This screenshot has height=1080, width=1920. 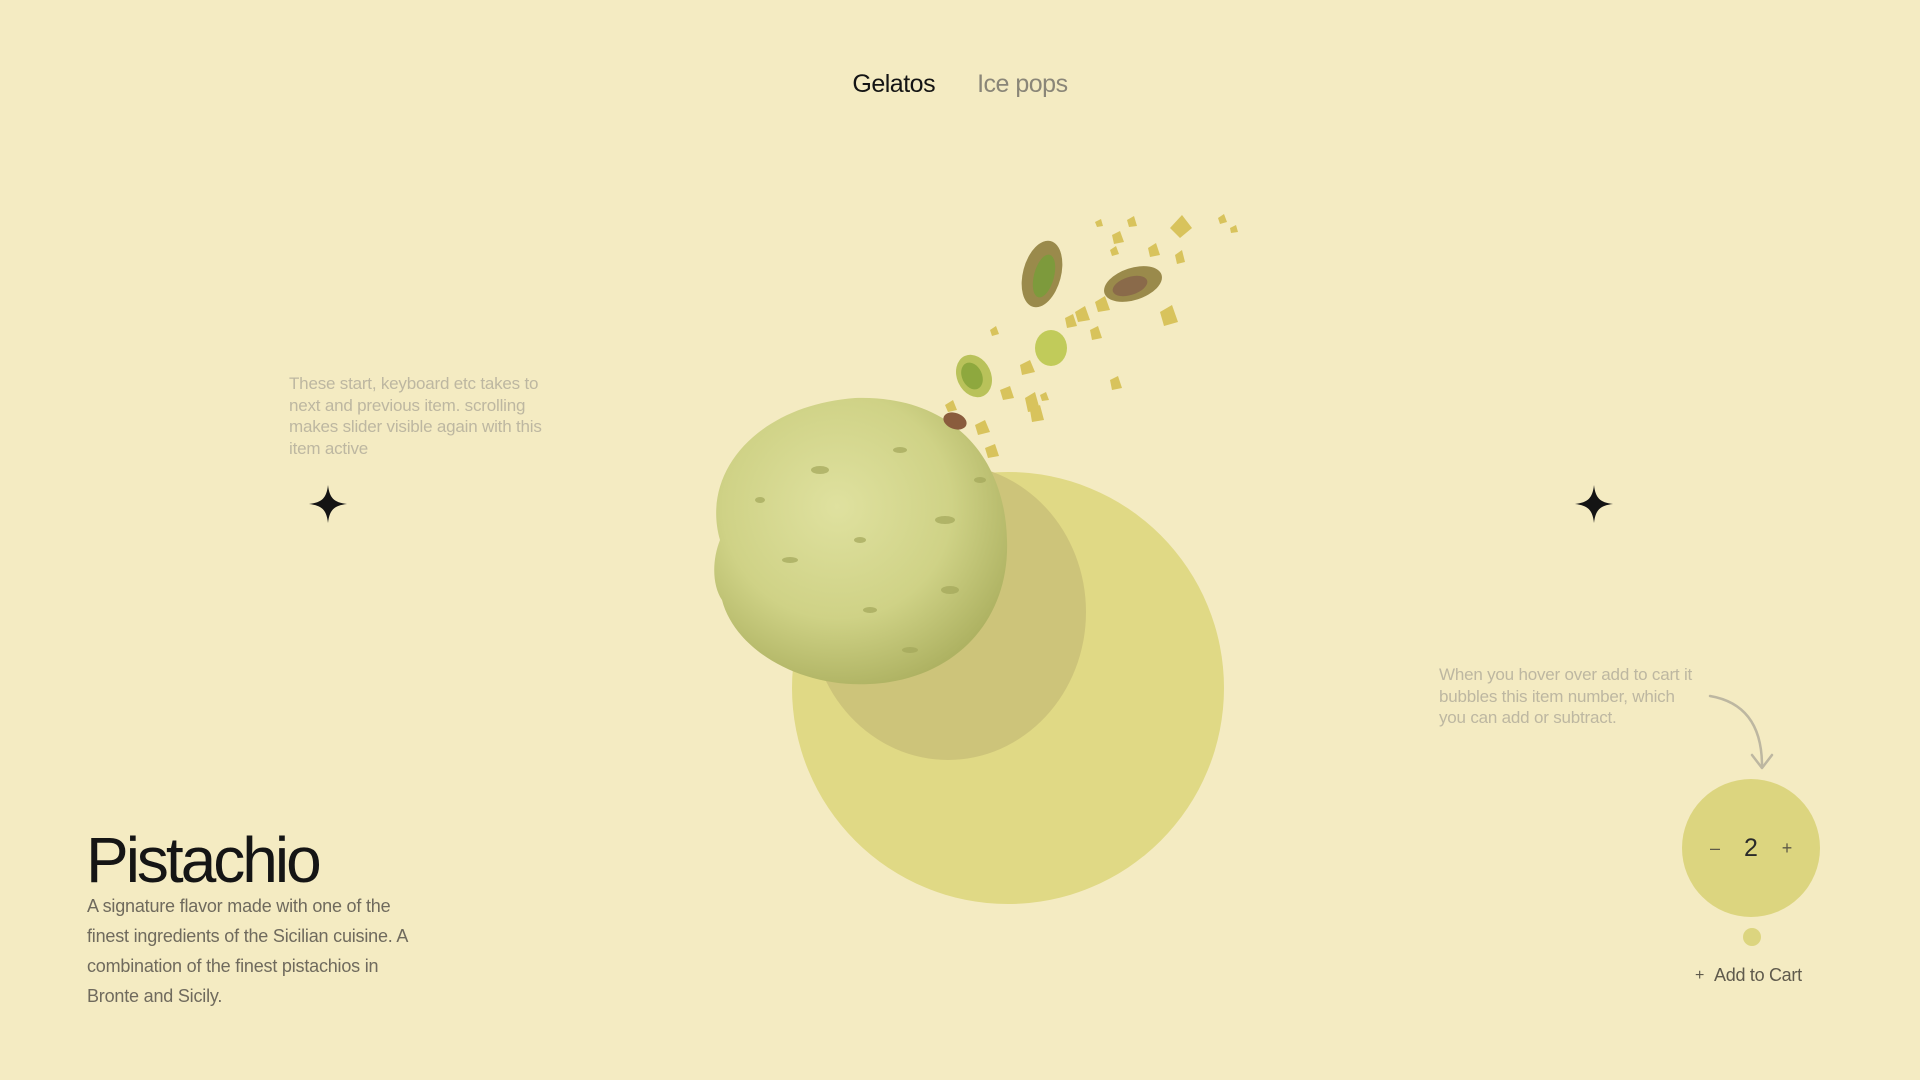 I want to click on add-to-cart-label: Add to Cart, so click(x=1758, y=975).